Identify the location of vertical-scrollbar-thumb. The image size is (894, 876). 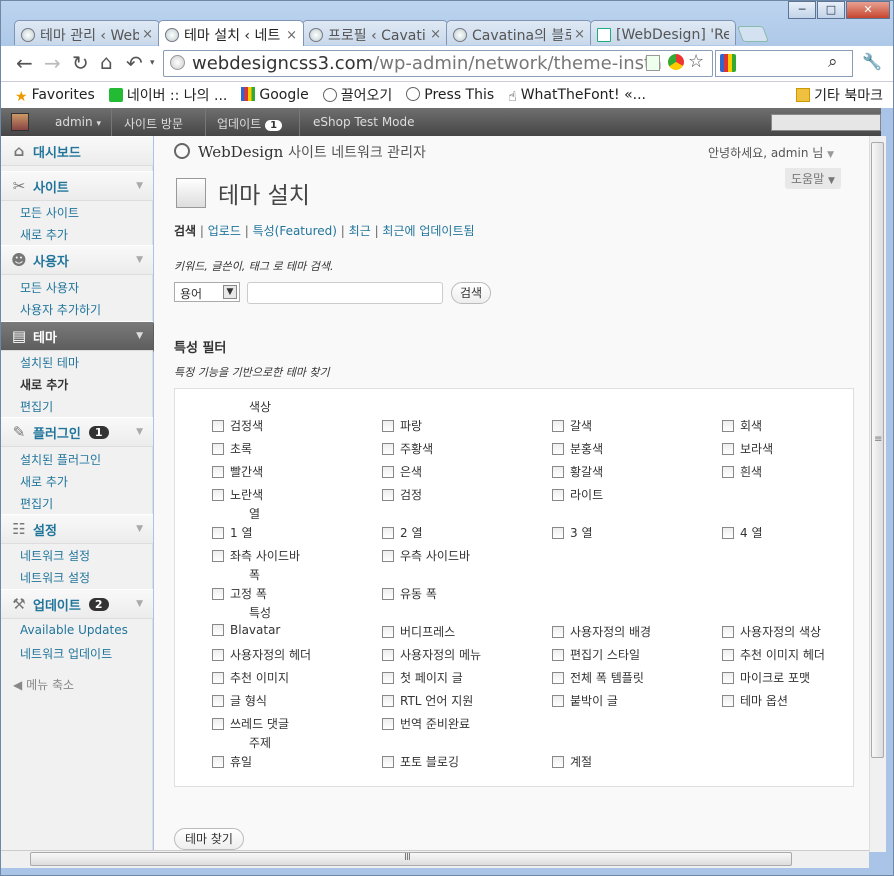
(877, 450).